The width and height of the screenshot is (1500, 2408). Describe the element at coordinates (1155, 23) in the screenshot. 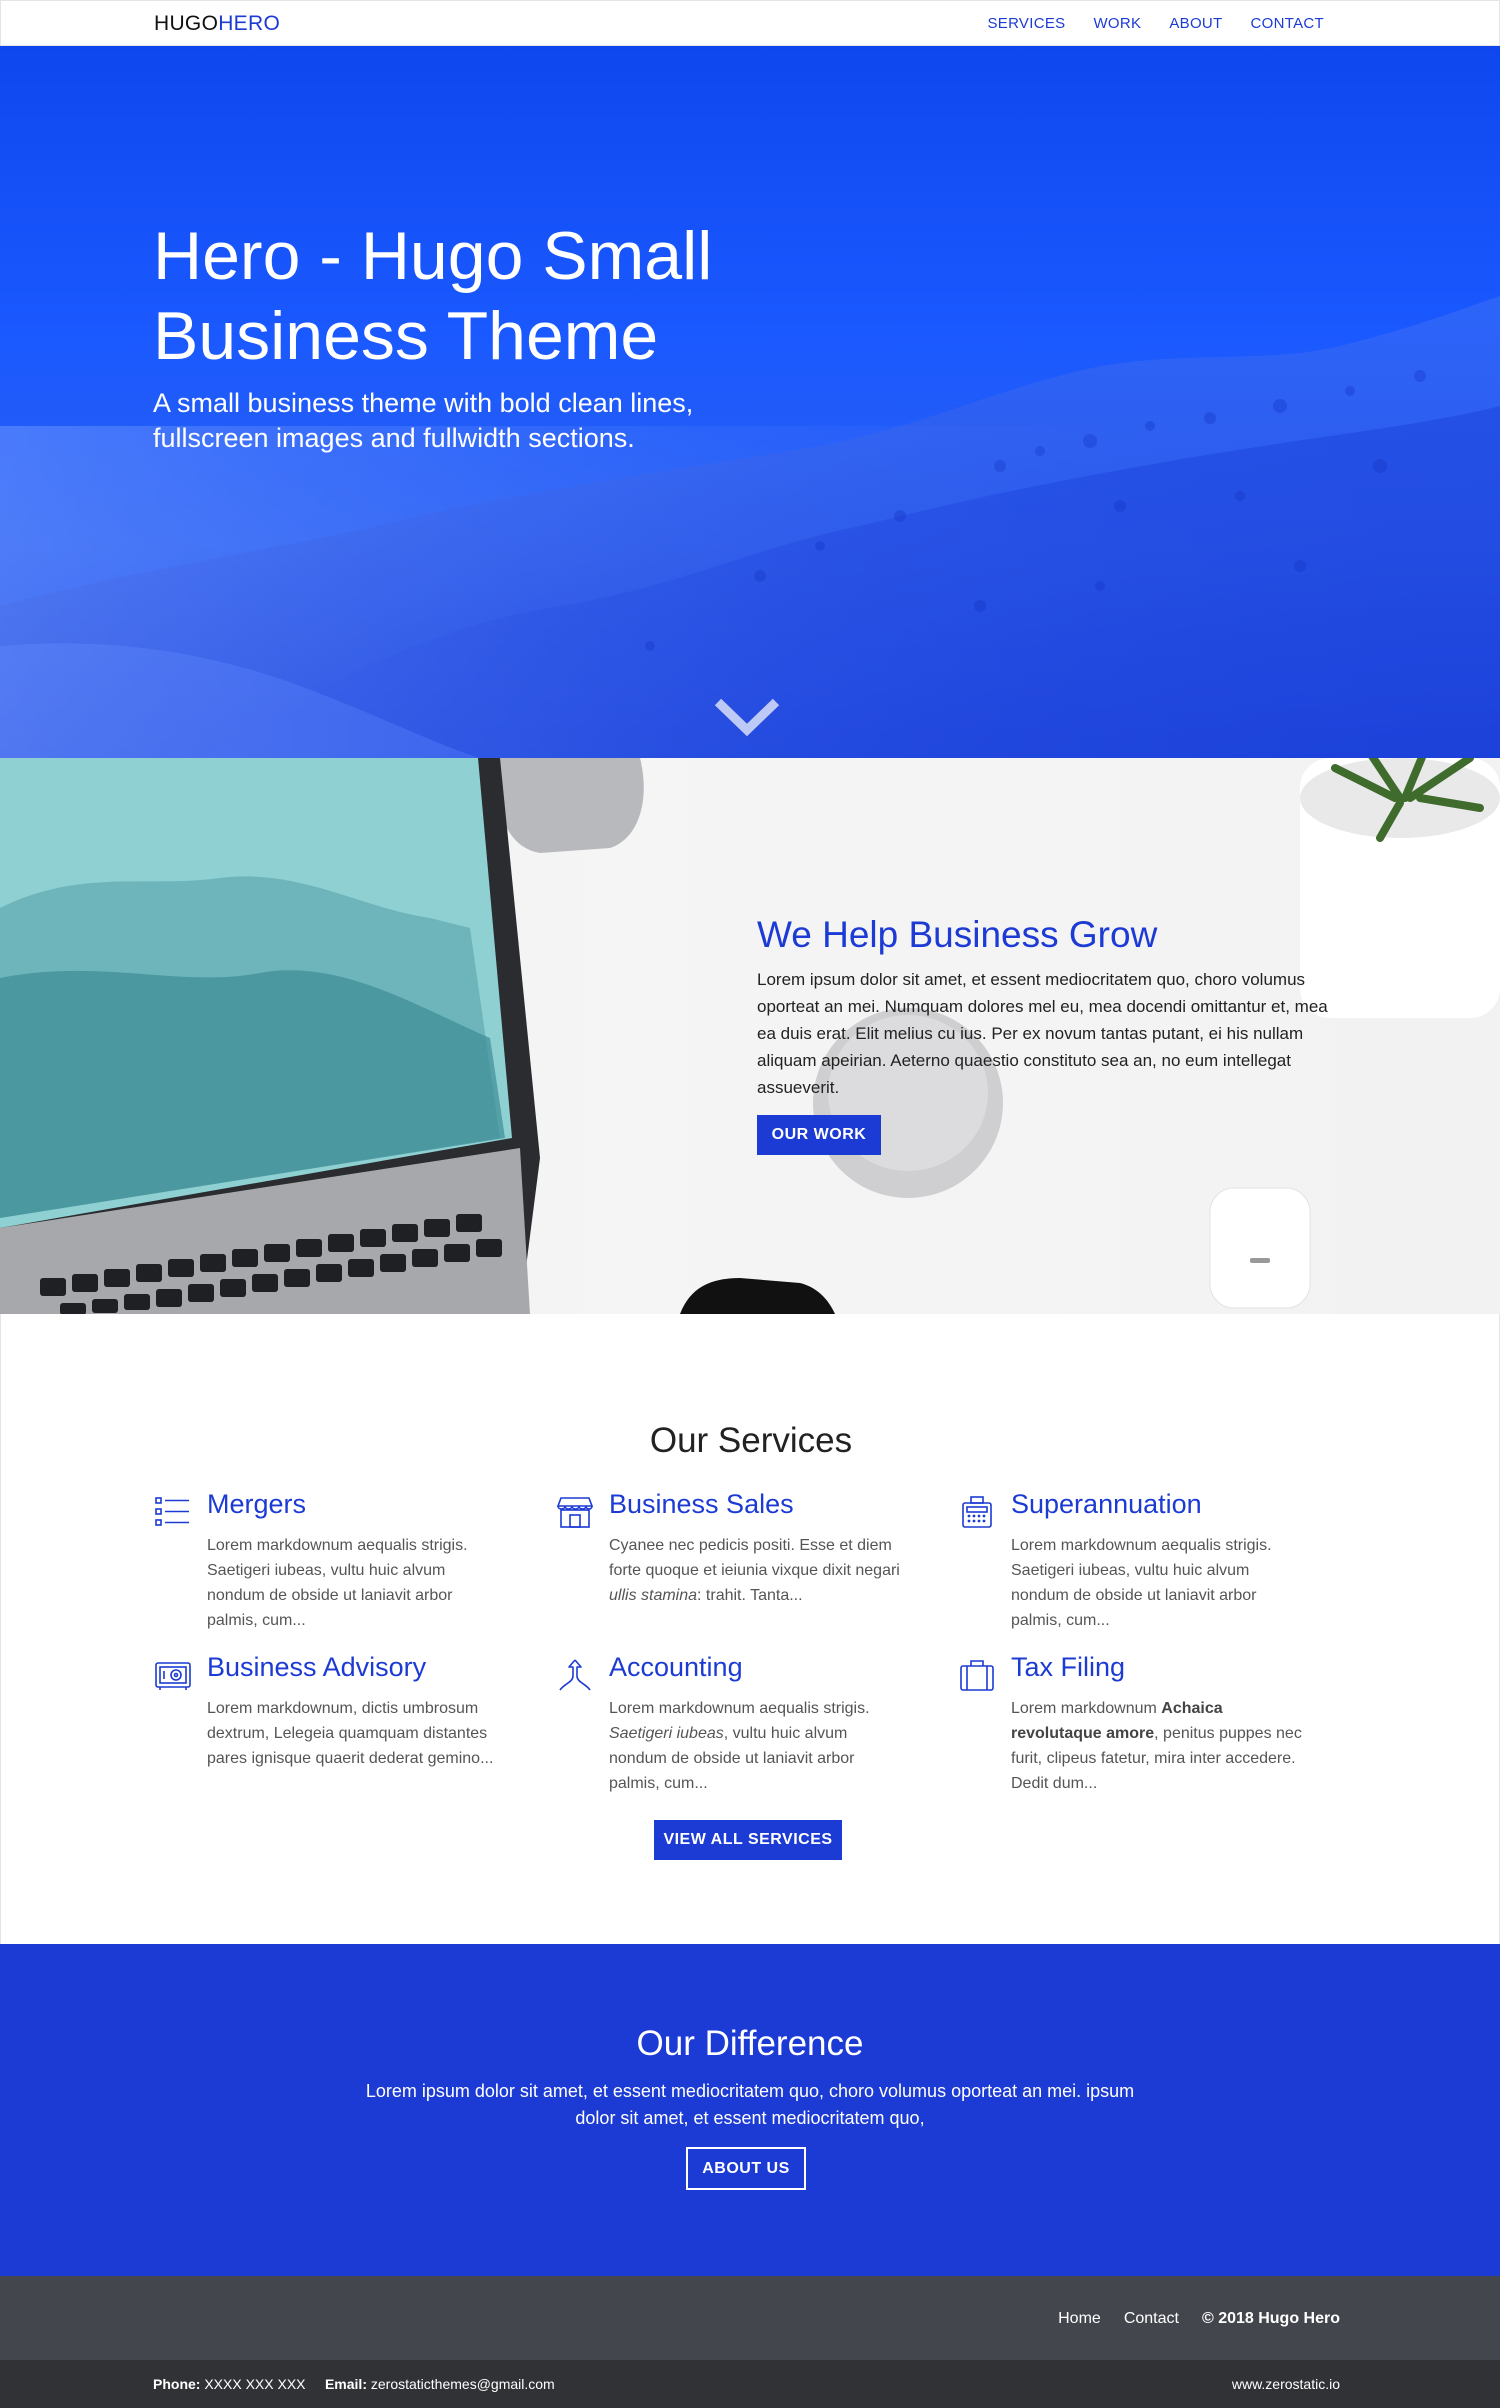

I see `main-nav: SERVICES WORK ABOUT CONTACT` at that location.